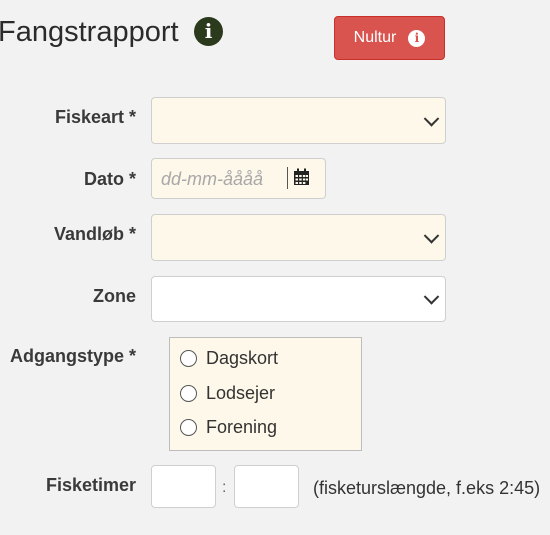 The image size is (550, 535). I want to click on zone-select, so click(298, 299).